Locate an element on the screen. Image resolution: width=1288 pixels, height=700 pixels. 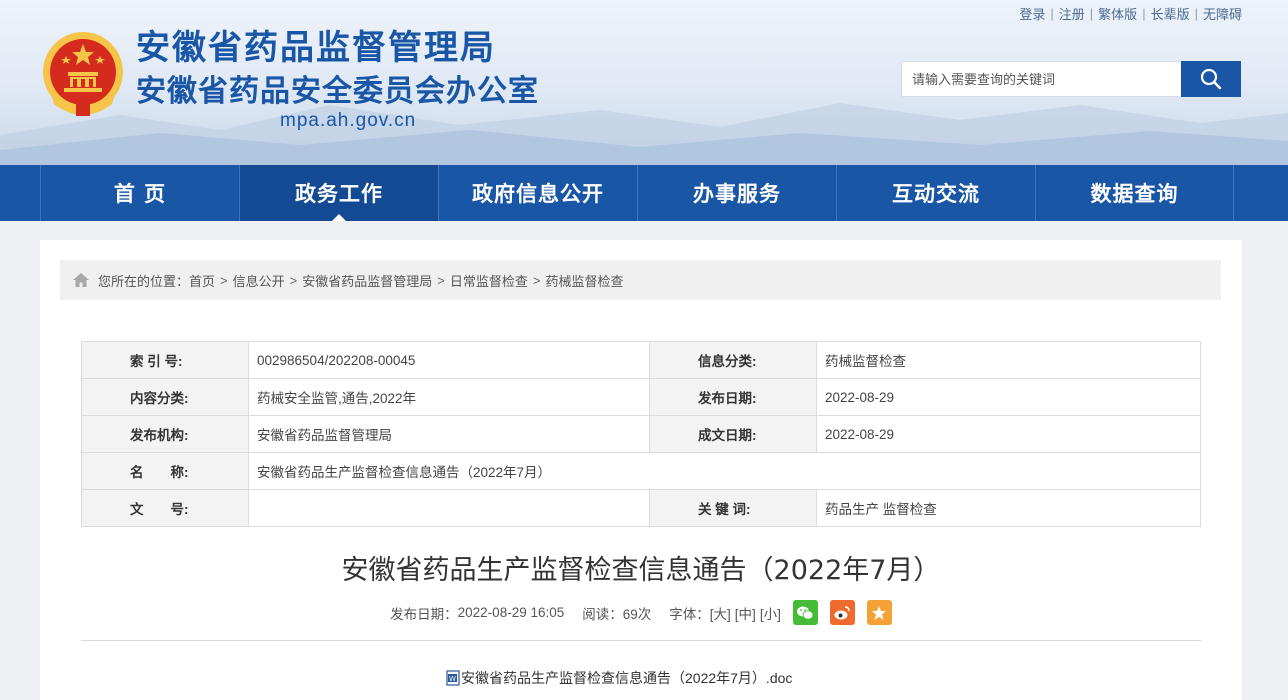
breadcrumb-item-bureau: 安徽省药品监督管理局 is located at coordinates (367, 280).